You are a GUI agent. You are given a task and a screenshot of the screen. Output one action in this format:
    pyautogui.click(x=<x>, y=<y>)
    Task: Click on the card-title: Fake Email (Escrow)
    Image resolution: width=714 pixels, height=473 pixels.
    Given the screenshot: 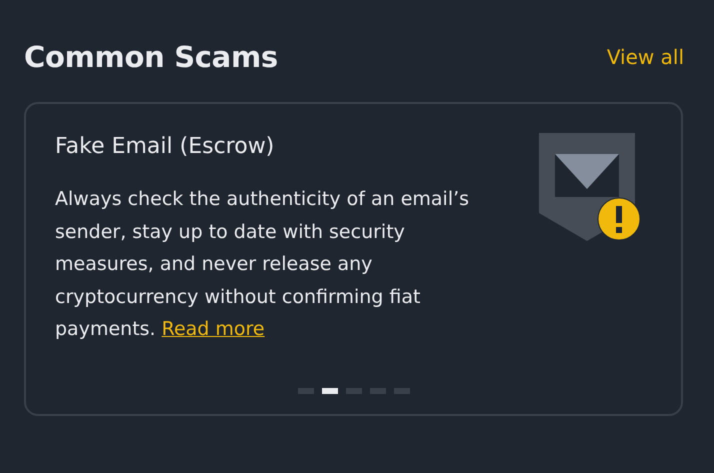 What is the action you would take?
    pyautogui.click(x=165, y=146)
    